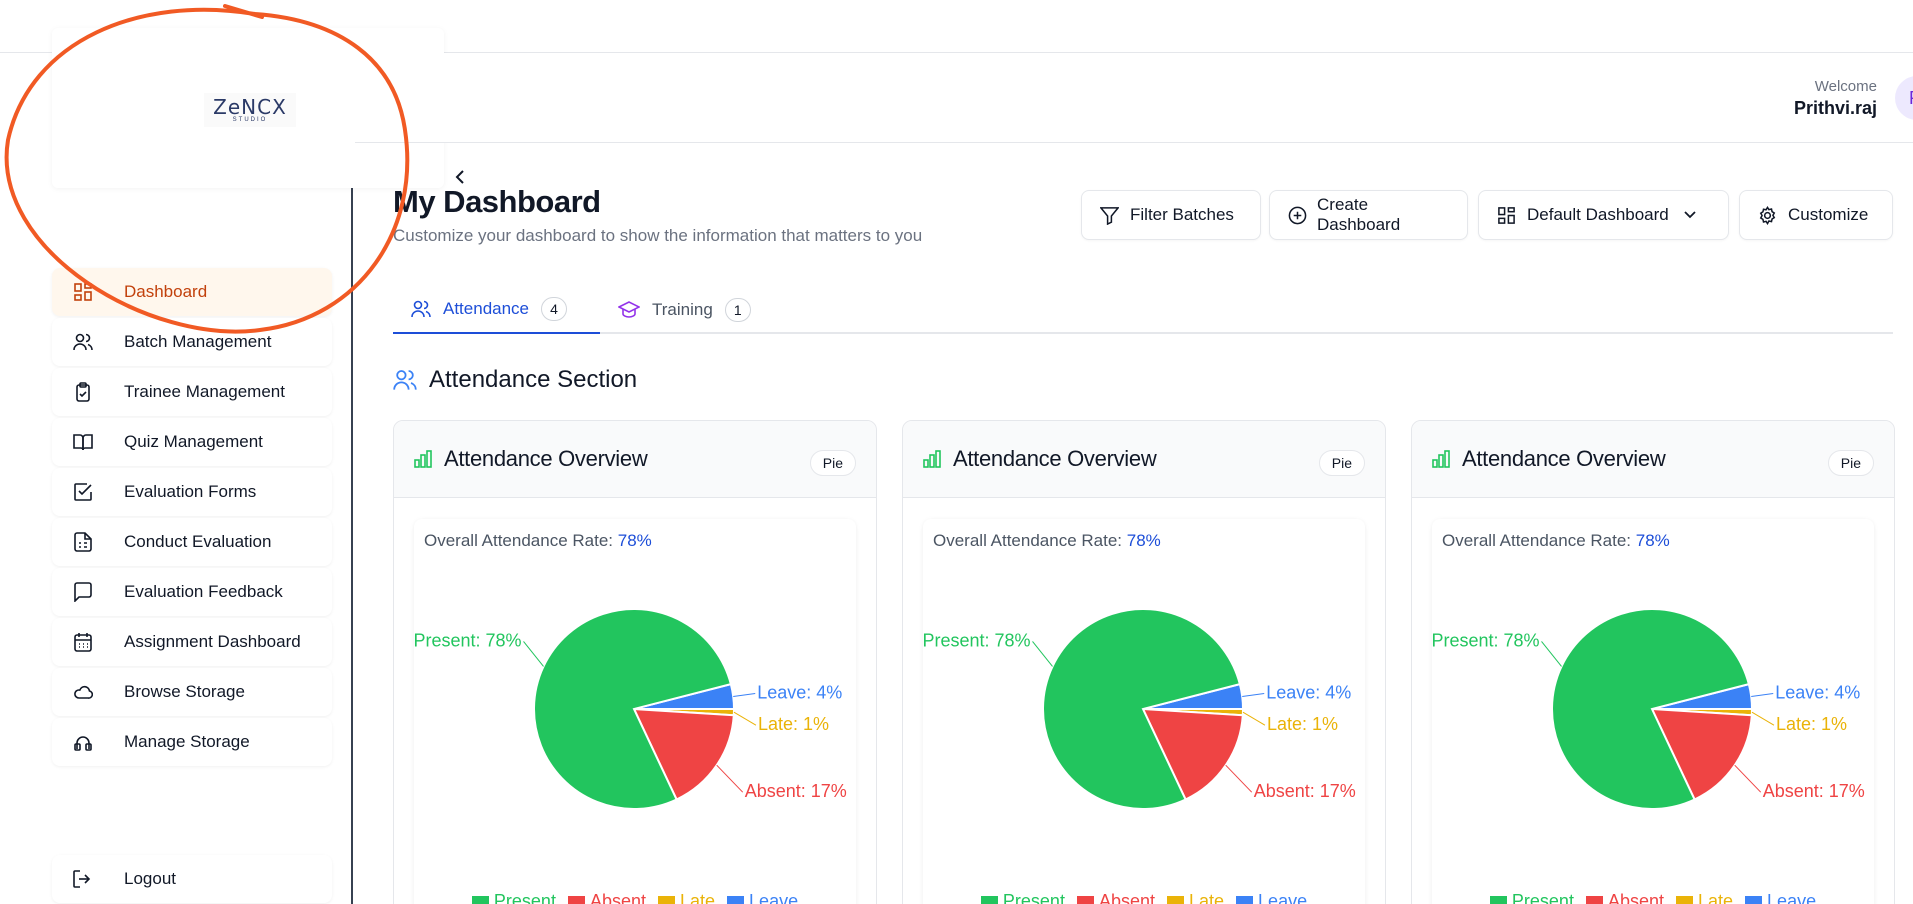 The width and height of the screenshot is (1913, 904). Describe the element at coordinates (187, 741) in the screenshot. I see `sidebar-item-label: Manage Storage` at that location.